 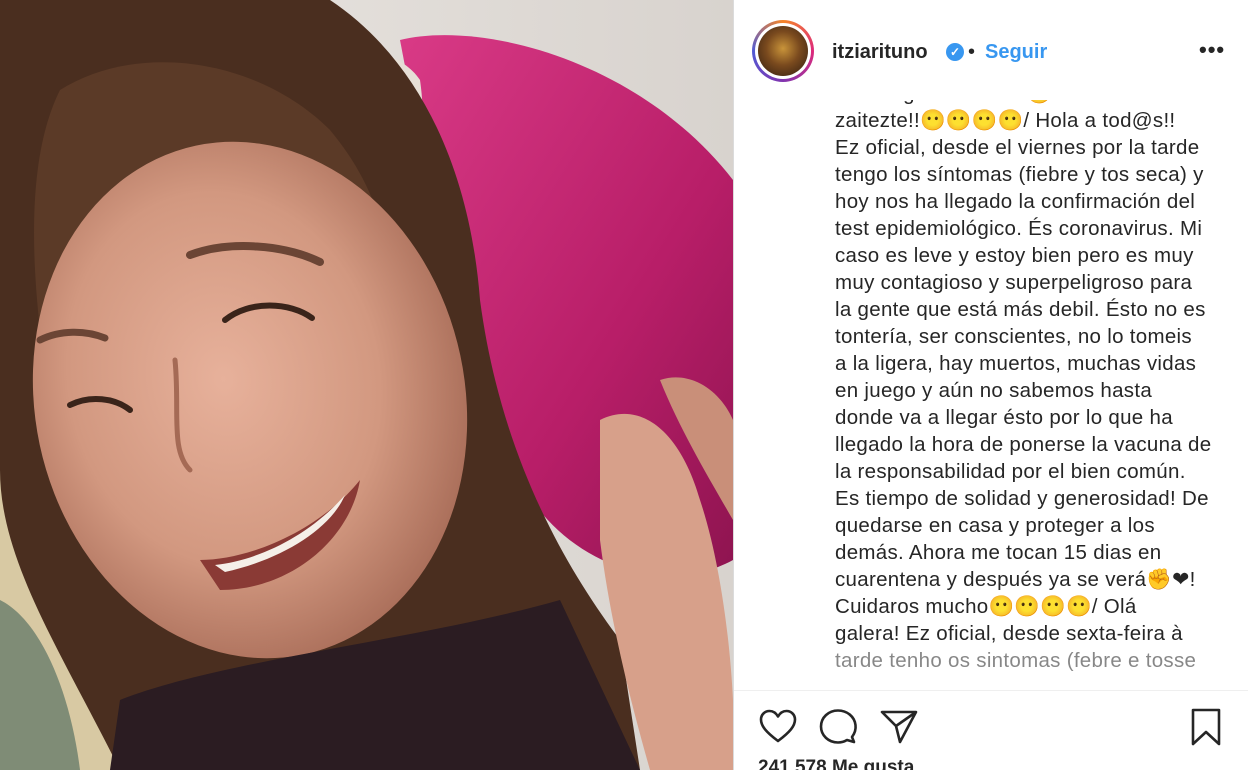 I want to click on caption-line: zaitezte!!😶😶😶😶/ Hola a tod@s!!, so click(x=1005, y=120).